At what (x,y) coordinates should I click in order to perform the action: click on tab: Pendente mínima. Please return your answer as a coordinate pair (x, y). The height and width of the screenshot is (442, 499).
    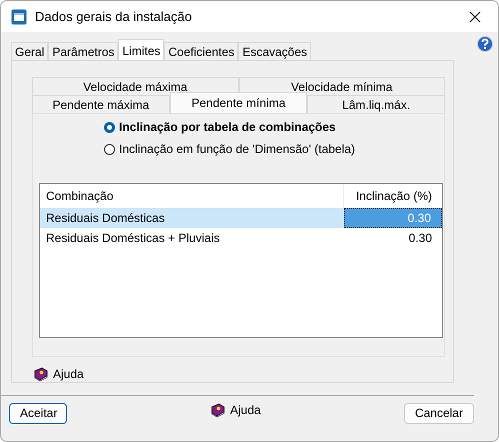
    Looking at the image, I should click on (239, 102).